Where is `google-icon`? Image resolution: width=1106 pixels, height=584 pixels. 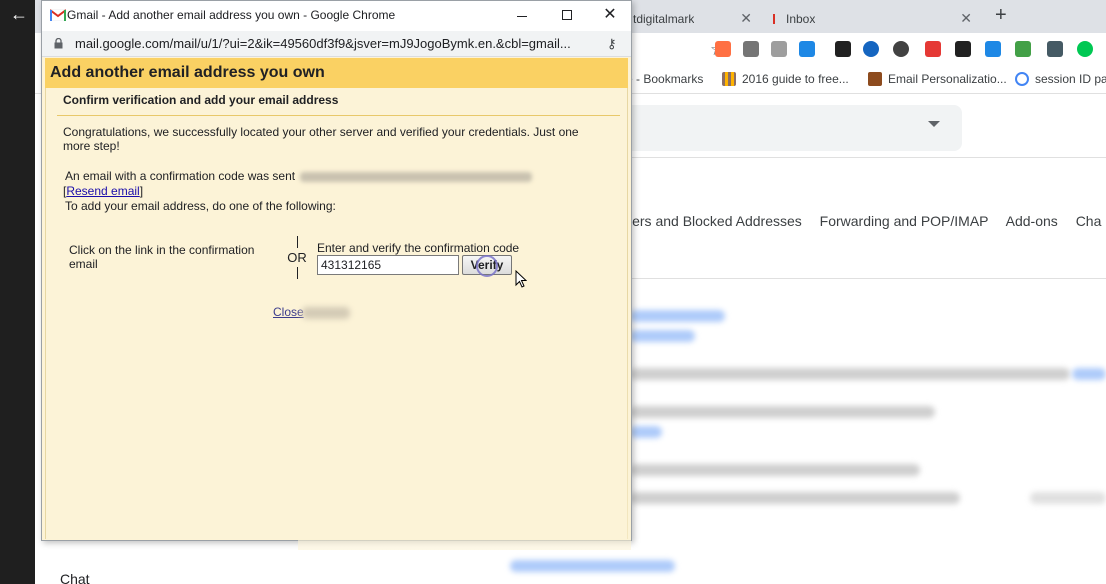
google-icon is located at coordinates (1022, 79).